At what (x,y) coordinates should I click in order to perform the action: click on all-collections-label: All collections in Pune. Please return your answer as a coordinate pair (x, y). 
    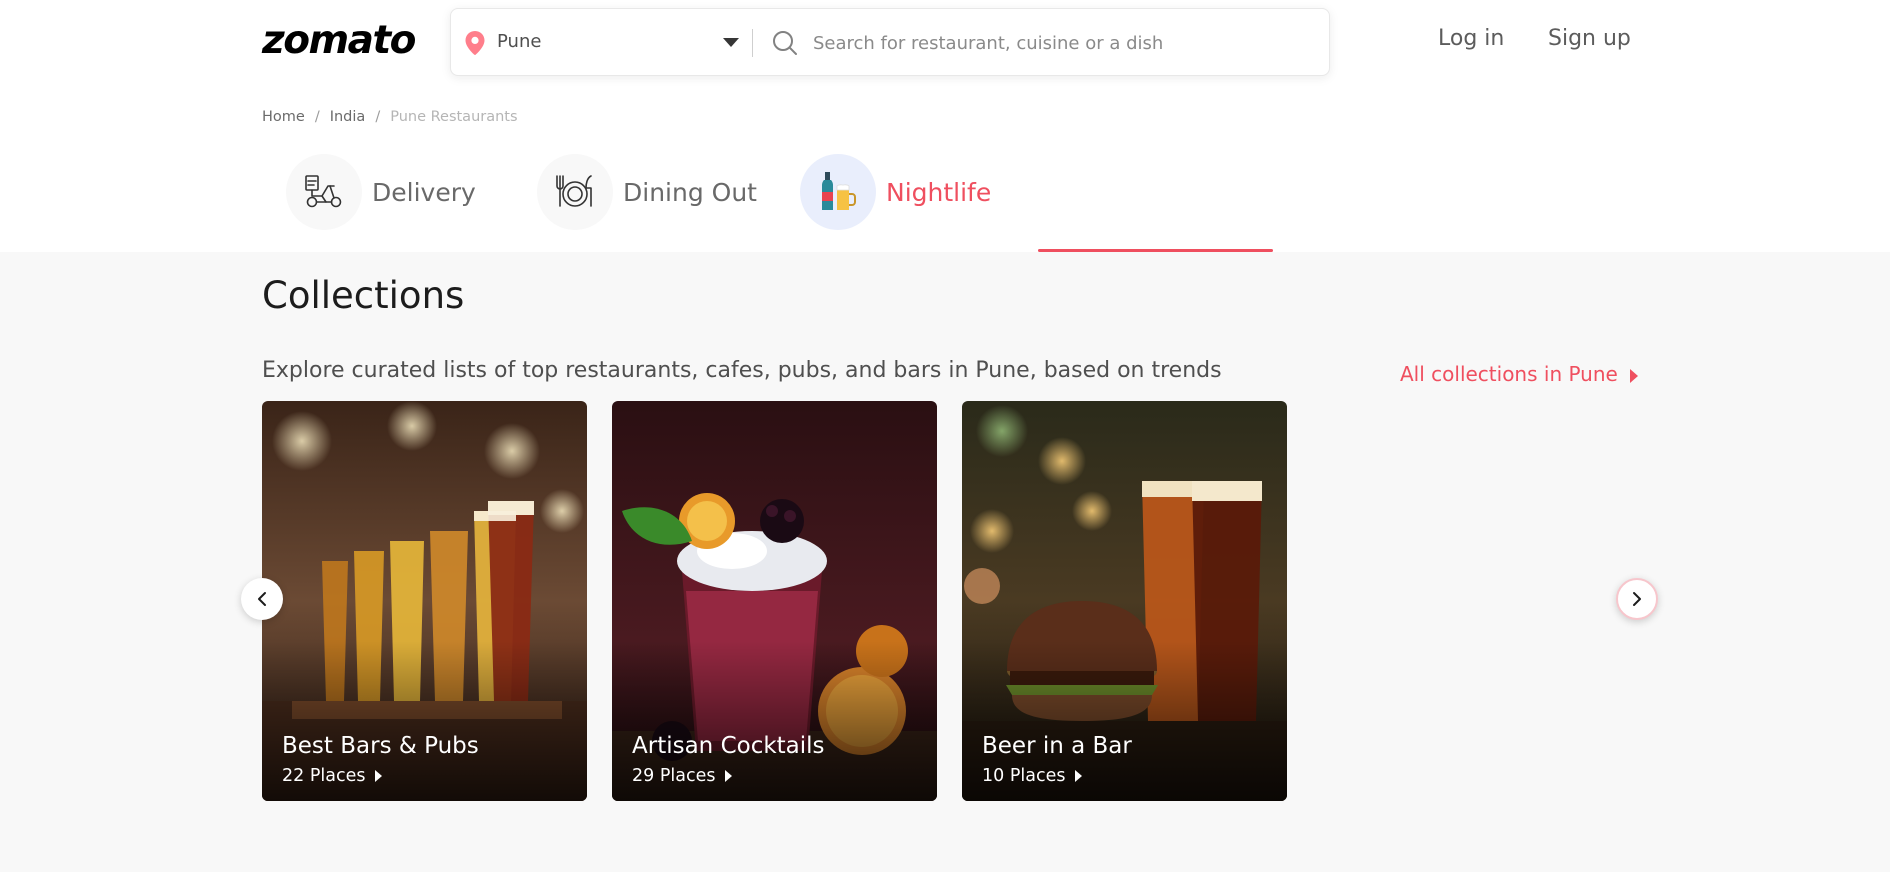
    Looking at the image, I should click on (1509, 374).